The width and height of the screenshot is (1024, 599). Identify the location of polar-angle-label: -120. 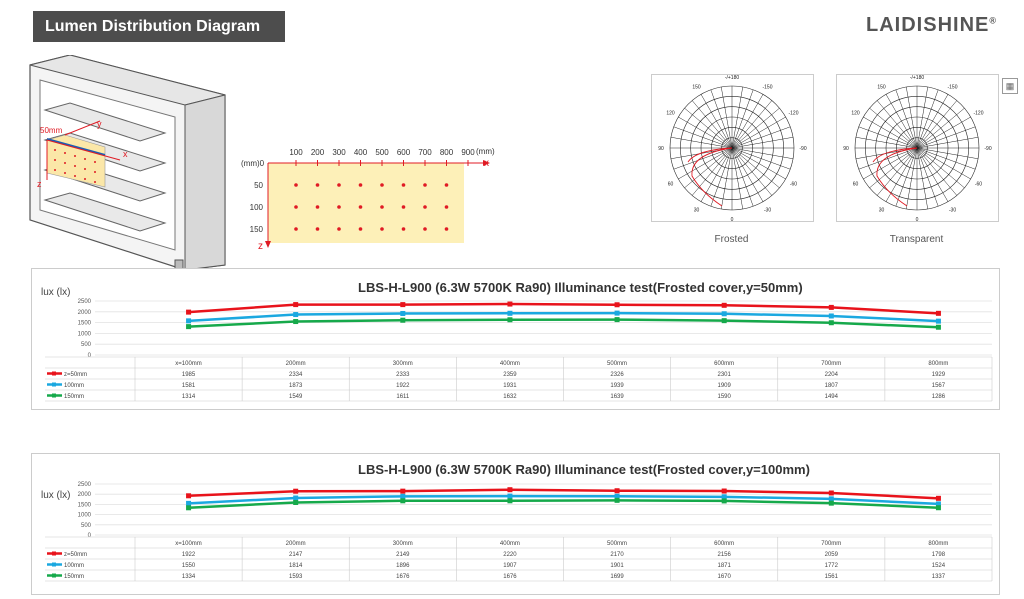
(978, 114).